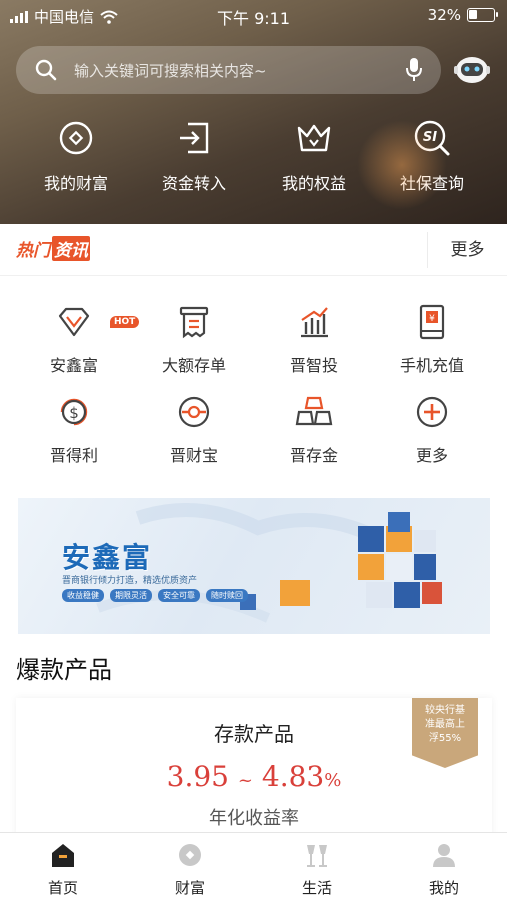  Describe the element at coordinates (431, 365) in the screenshot. I see `grid-item-label: 手机充值` at that location.